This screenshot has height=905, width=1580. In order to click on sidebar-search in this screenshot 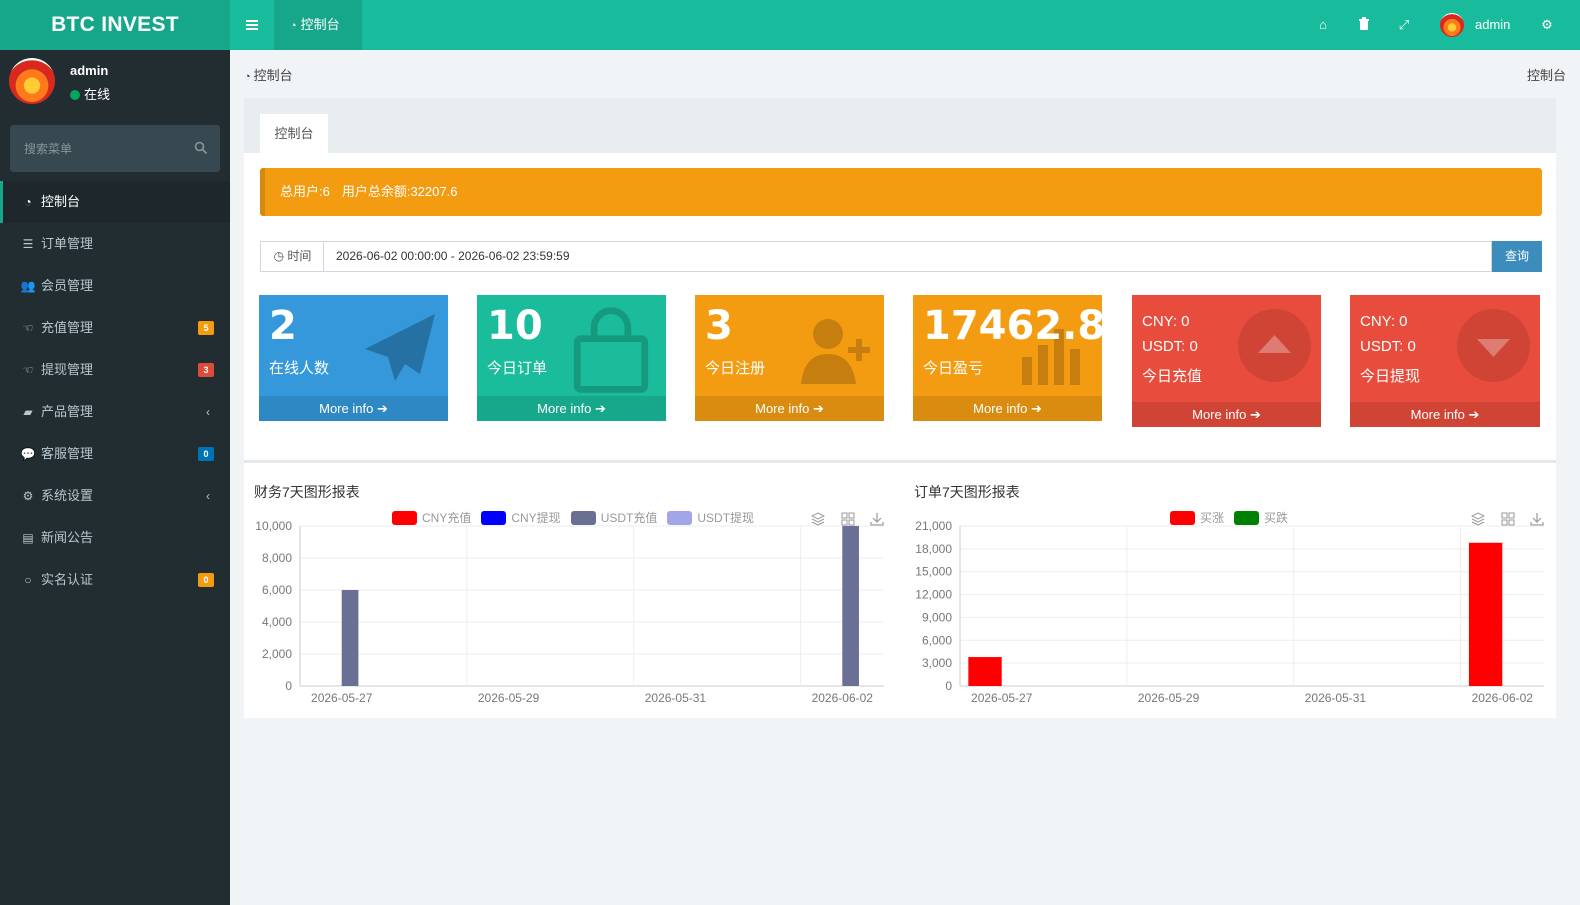, I will do `click(115, 148)`.